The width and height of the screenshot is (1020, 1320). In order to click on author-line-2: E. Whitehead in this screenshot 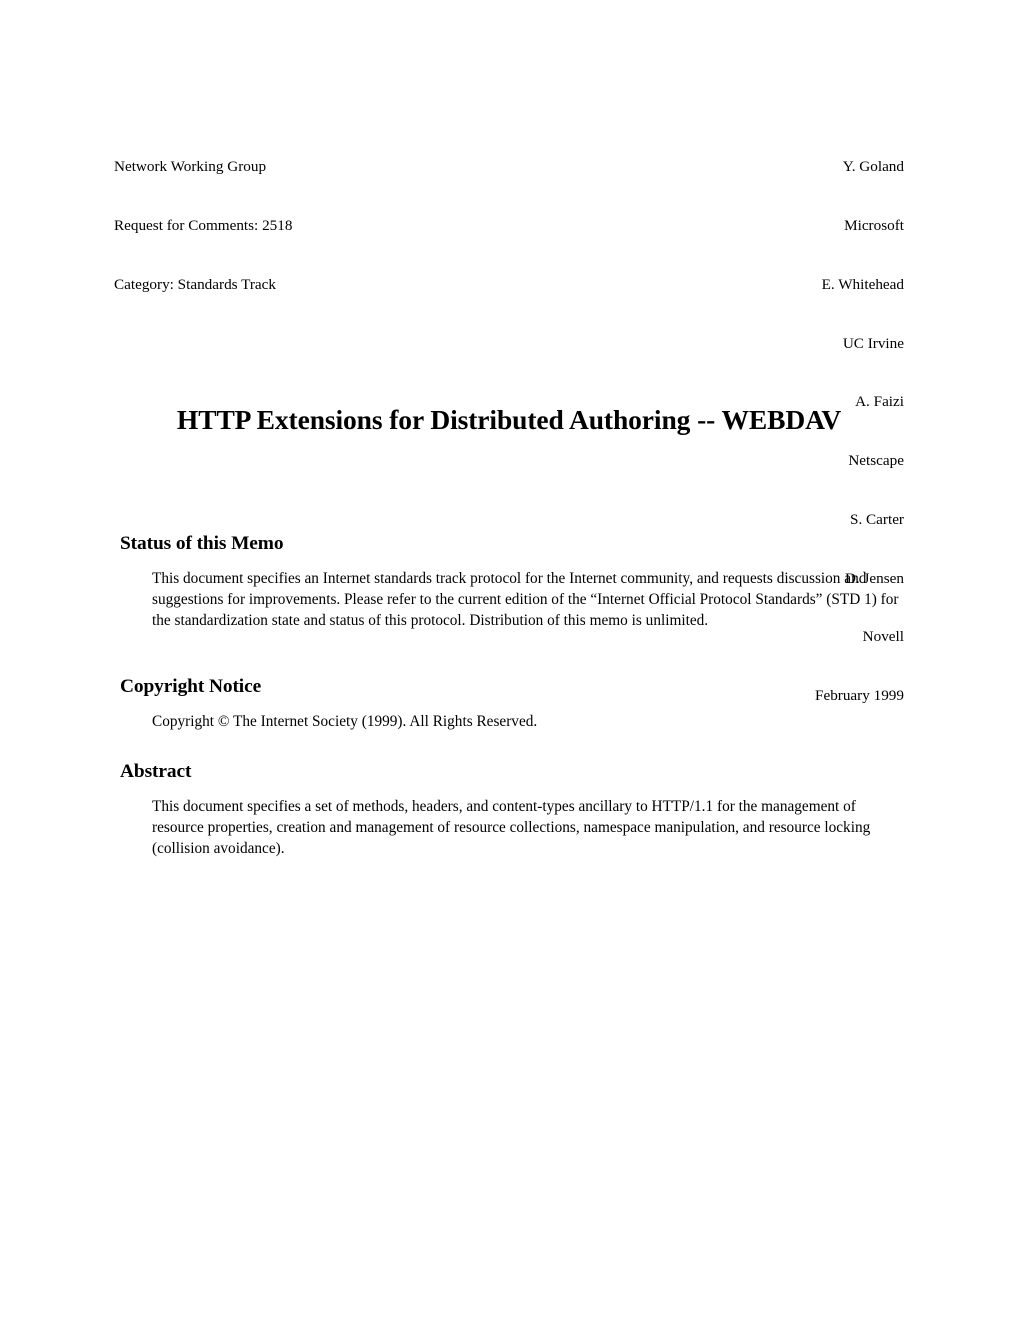, I will do `click(862, 284)`.